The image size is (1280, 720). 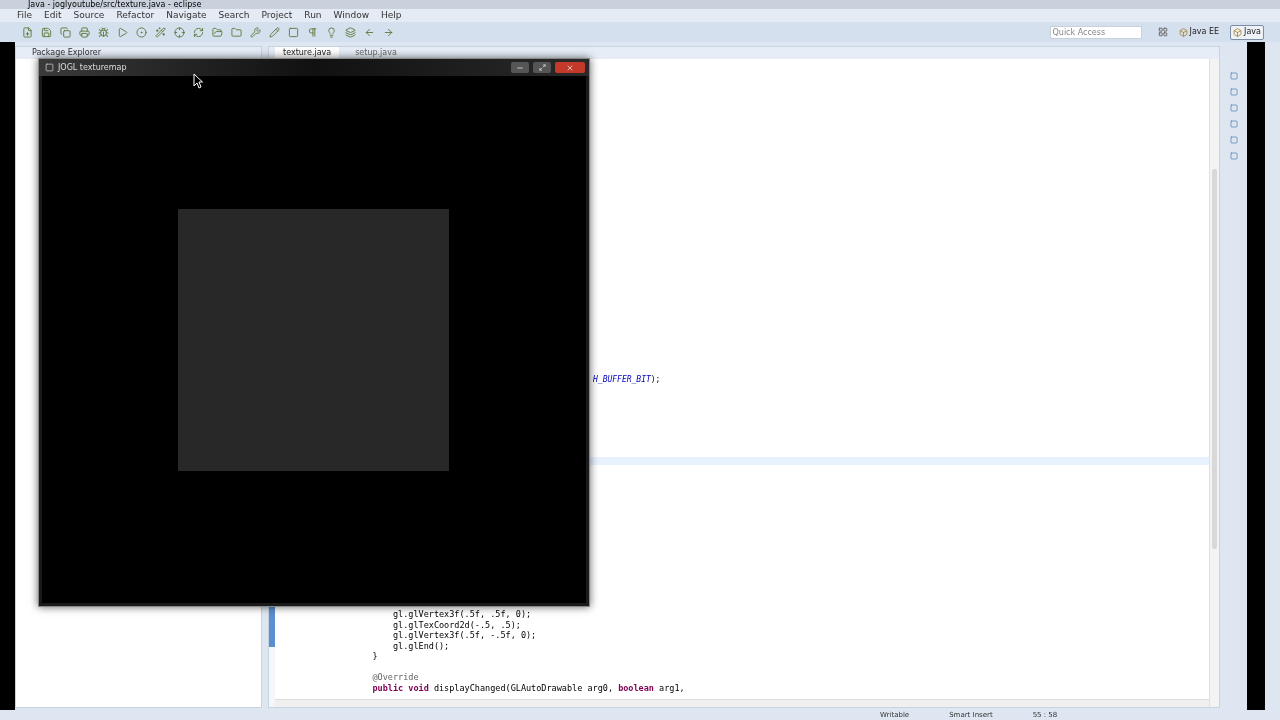 What do you see at coordinates (141, 32) in the screenshot?
I see `target-icon` at bounding box center [141, 32].